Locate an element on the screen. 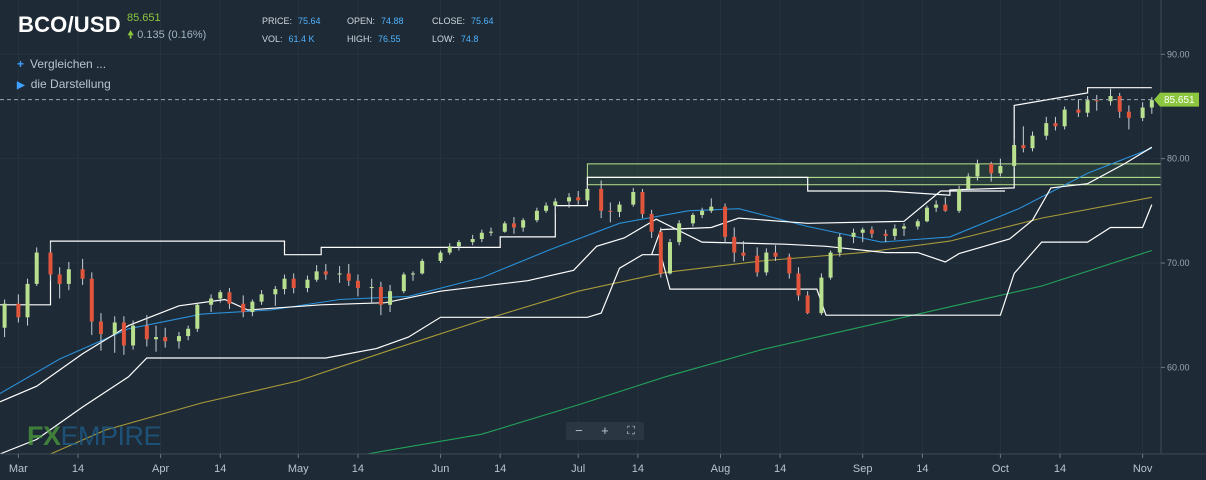 This screenshot has width=1206, height=480. fit-screen-icon: ⛶ is located at coordinates (631, 431).